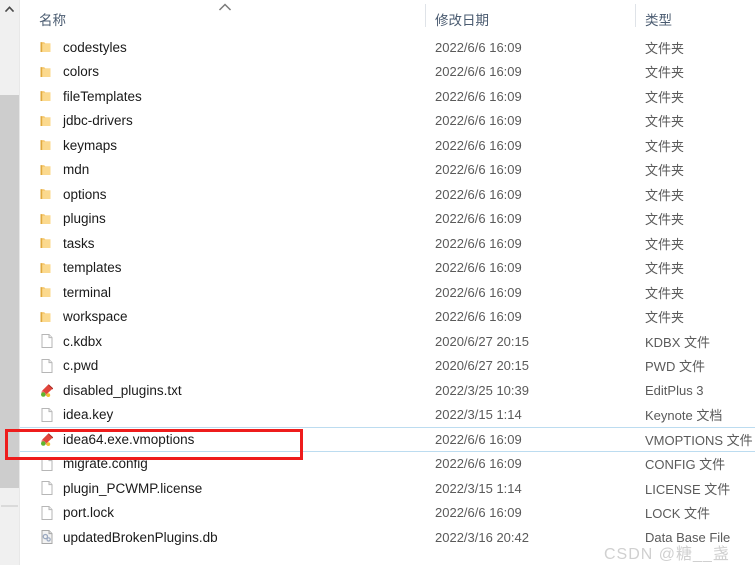 Image resolution: width=755 pixels, height=565 pixels. What do you see at coordinates (387, 47) in the screenshot?
I see `file-row: codestyles 2022/6/6 16:09 文件夹` at bounding box center [387, 47].